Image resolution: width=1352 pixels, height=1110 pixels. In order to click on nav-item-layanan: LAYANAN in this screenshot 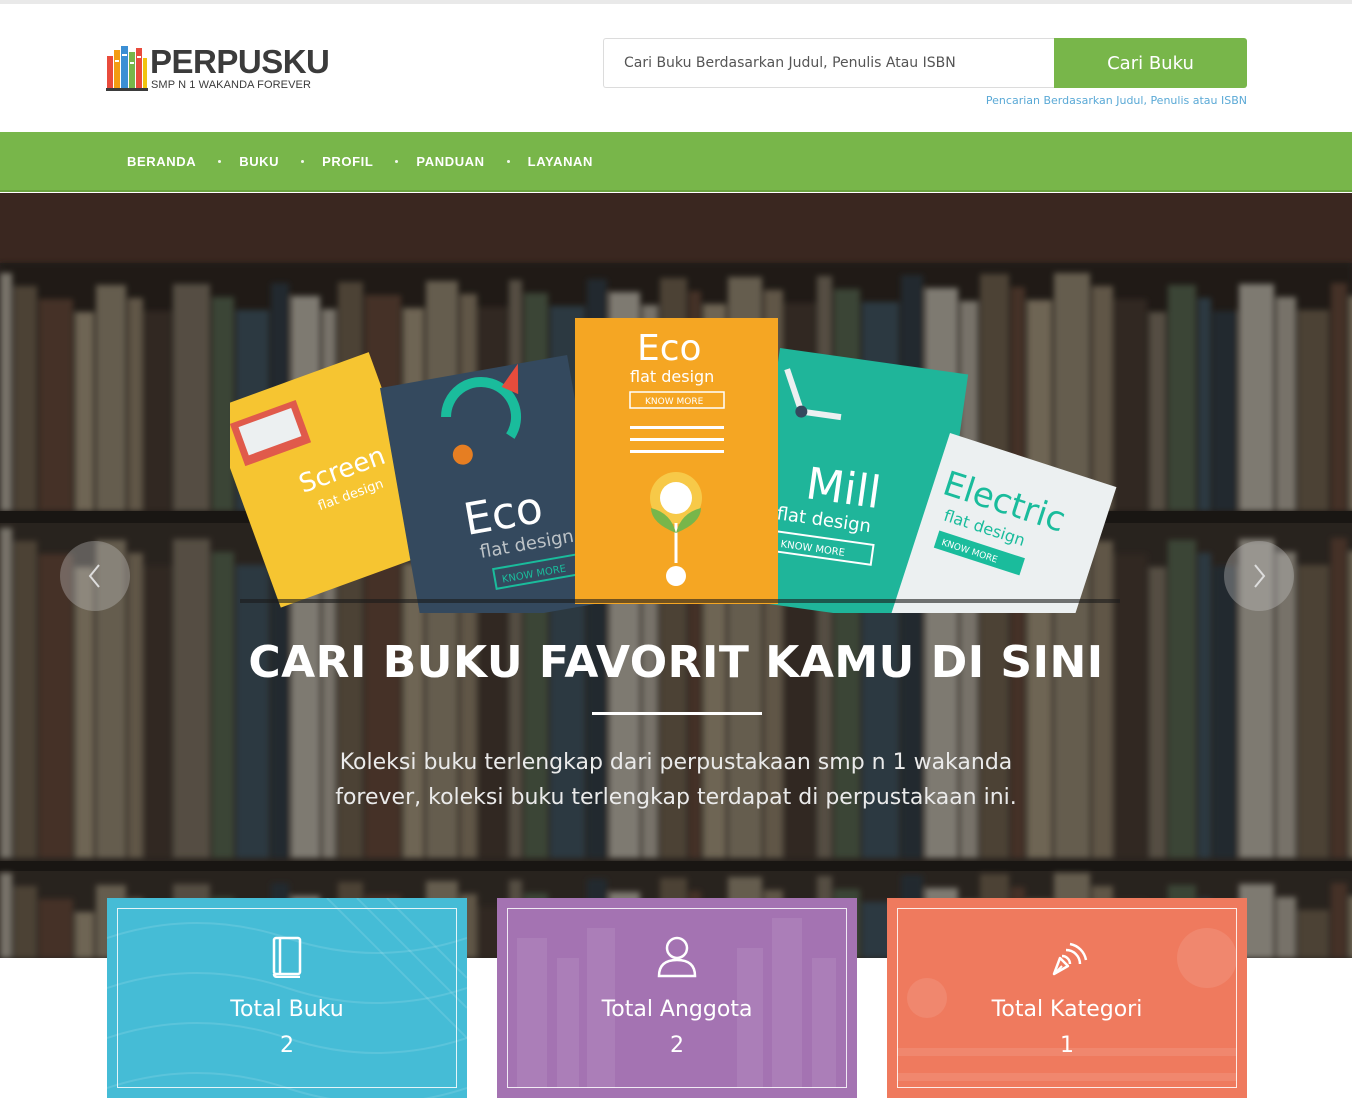, I will do `click(560, 161)`.